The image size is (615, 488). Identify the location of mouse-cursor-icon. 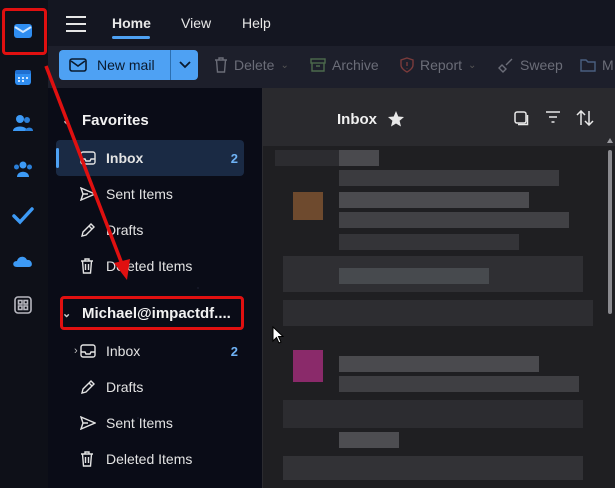
(278, 335).